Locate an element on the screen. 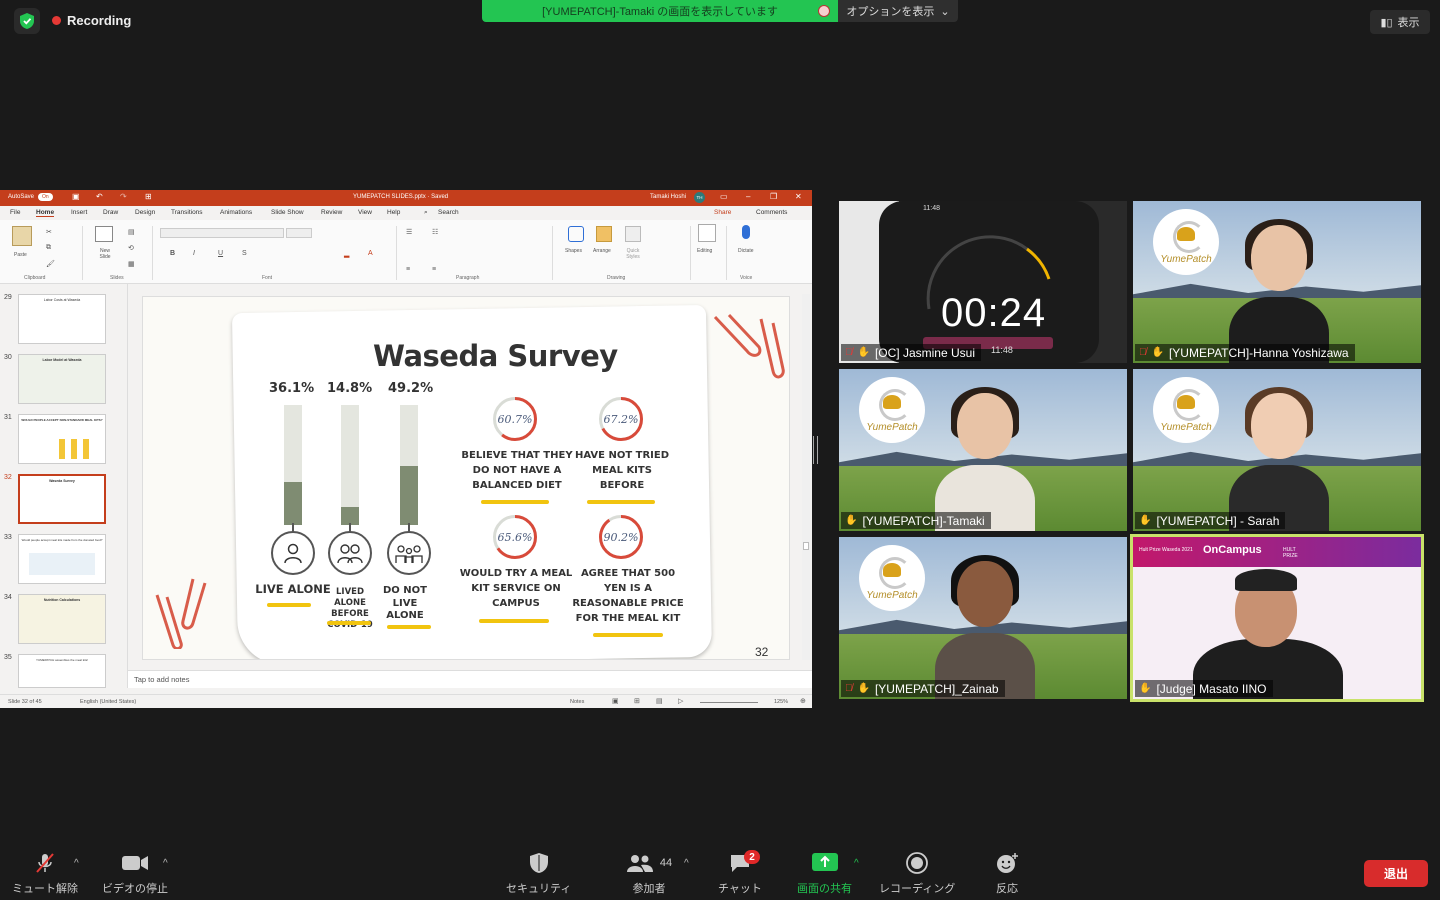 This screenshot has height=900, width=1440. recording-indicator: Recording is located at coordinates (91, 20).